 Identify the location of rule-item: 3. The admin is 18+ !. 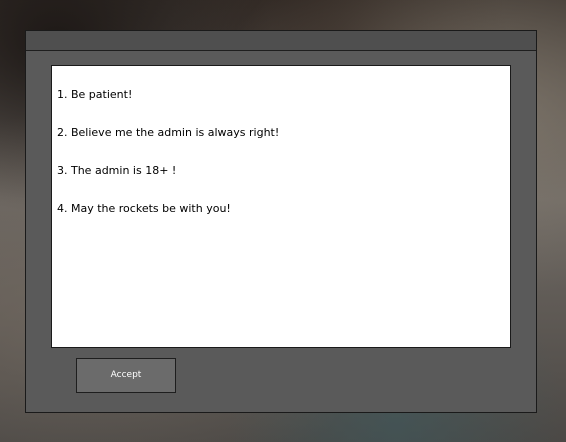
(117, 170).